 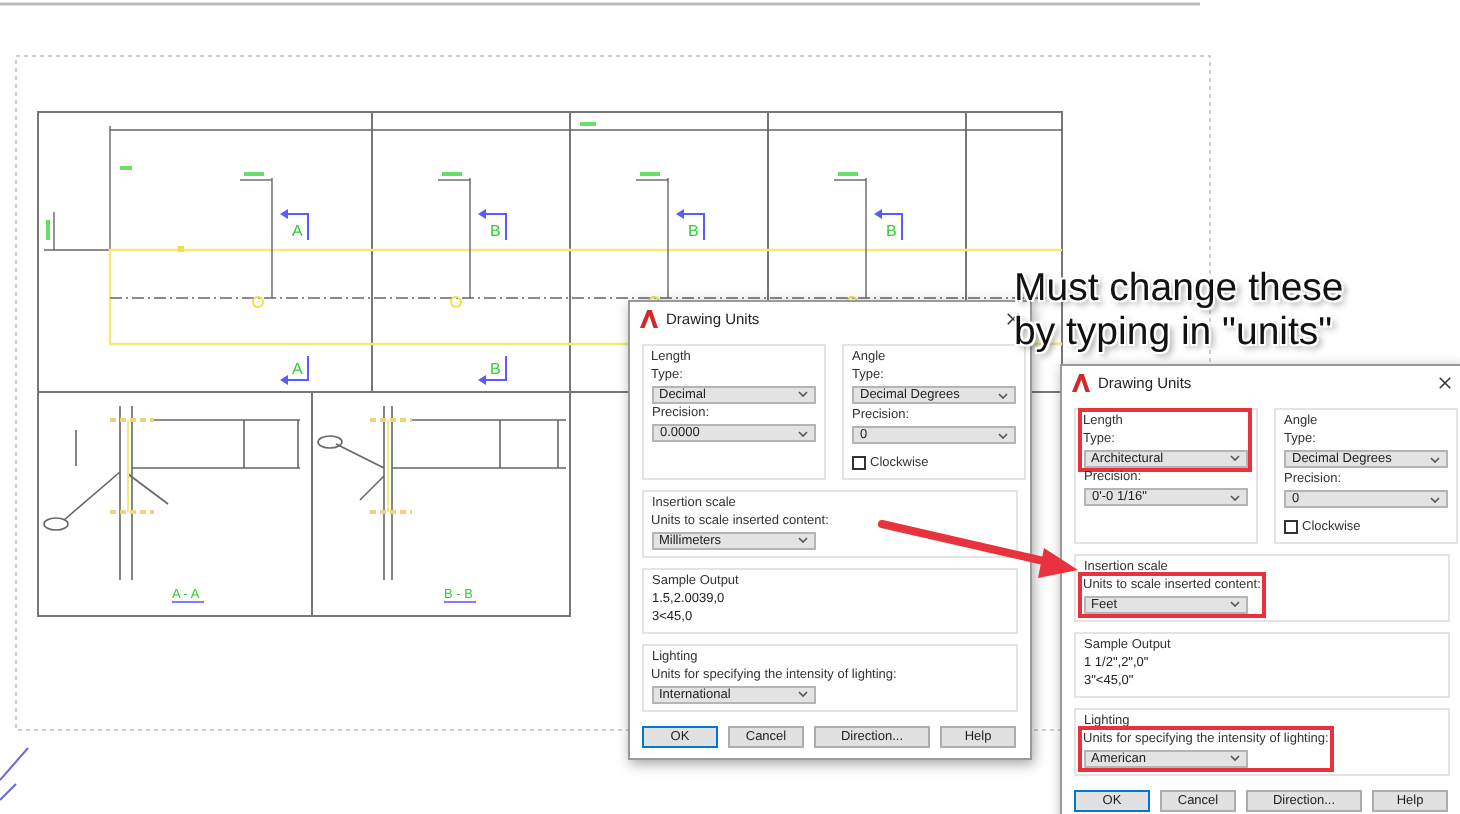 I want to click on axis-icon, so click(x=14, y=774).